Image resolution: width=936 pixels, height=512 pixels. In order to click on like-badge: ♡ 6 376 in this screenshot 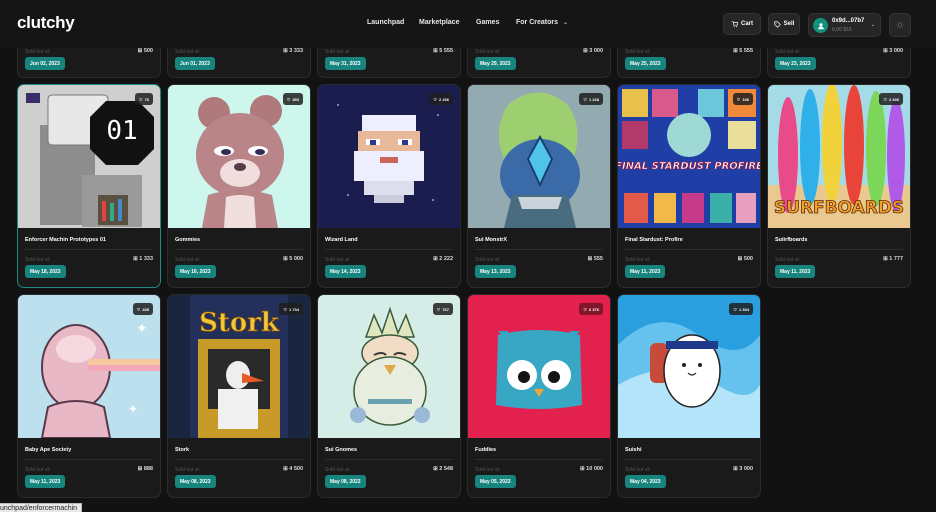, I will do `click(591, 309)`.